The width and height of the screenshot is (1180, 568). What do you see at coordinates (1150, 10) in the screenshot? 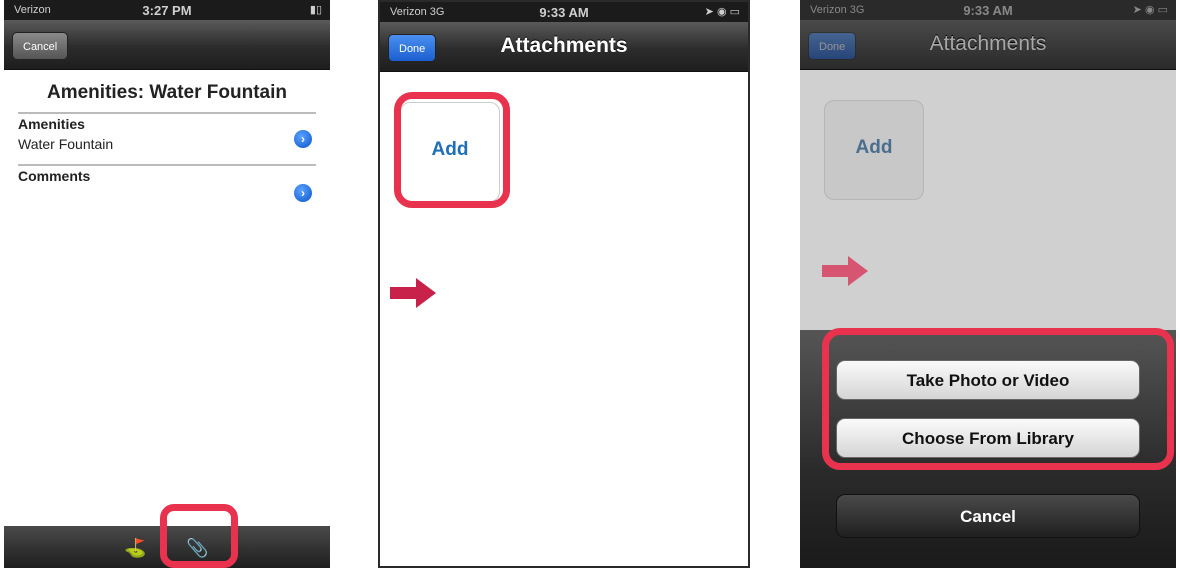
I see `battery-icon: ➤ ◉ ▭` at bounding box center [1150, 10].